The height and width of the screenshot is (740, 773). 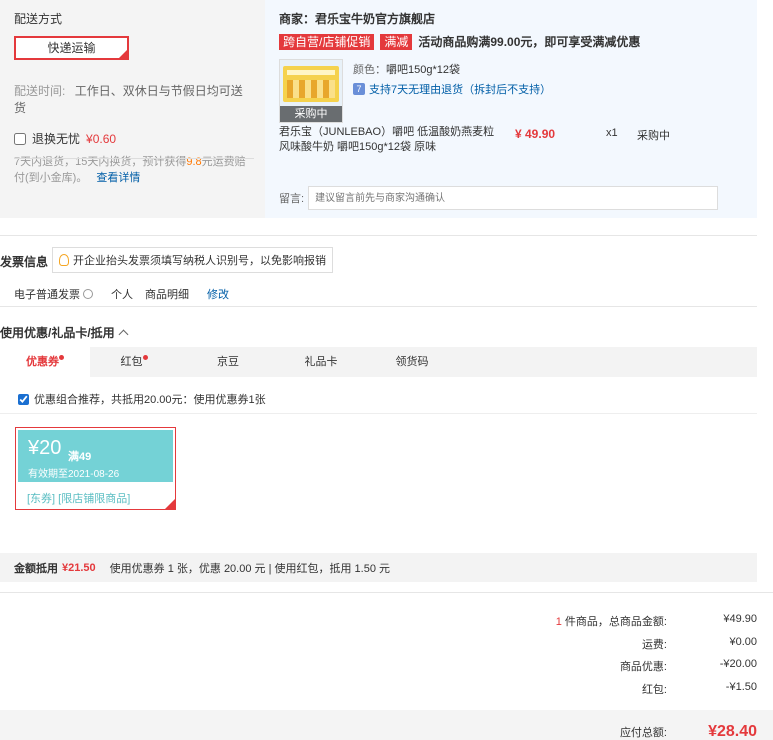 I want to click on hassle-free-return-row: 退换无忧 ¥0.60, so click(x=132, y=138).